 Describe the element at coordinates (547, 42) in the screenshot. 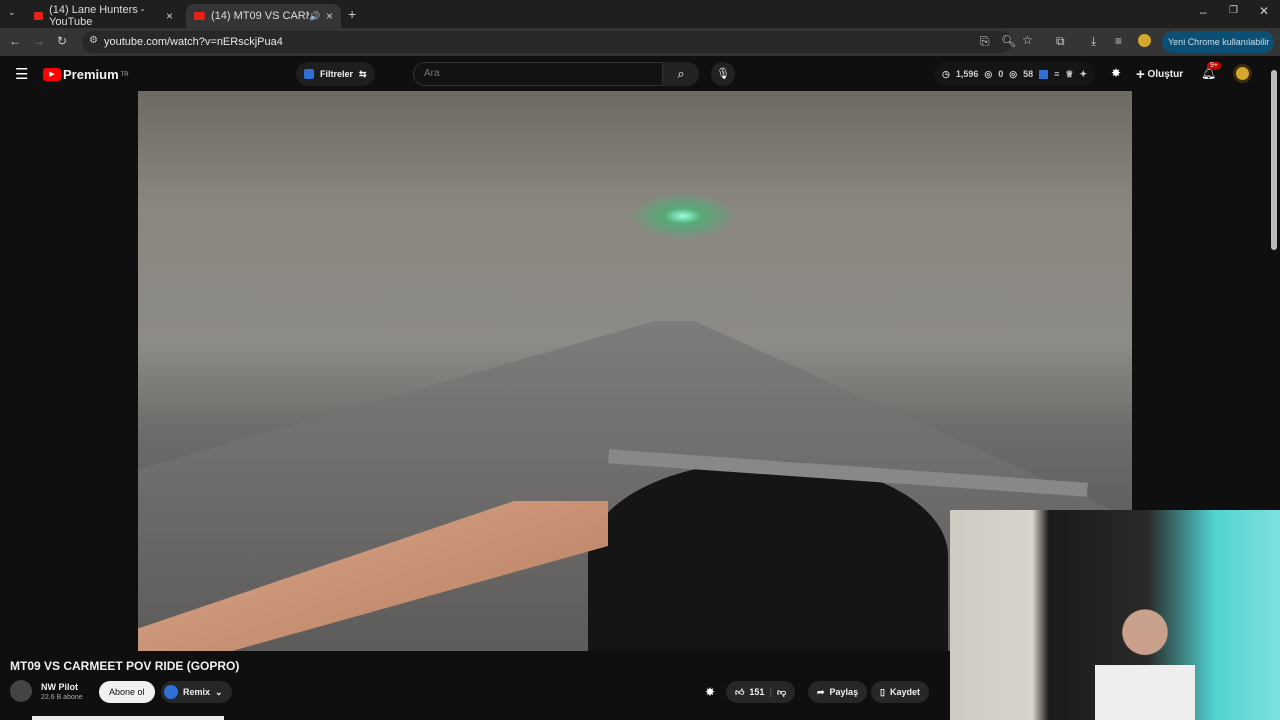

I see `url-input: youtube.com/watch?v=nERsckjPua4` at that location.